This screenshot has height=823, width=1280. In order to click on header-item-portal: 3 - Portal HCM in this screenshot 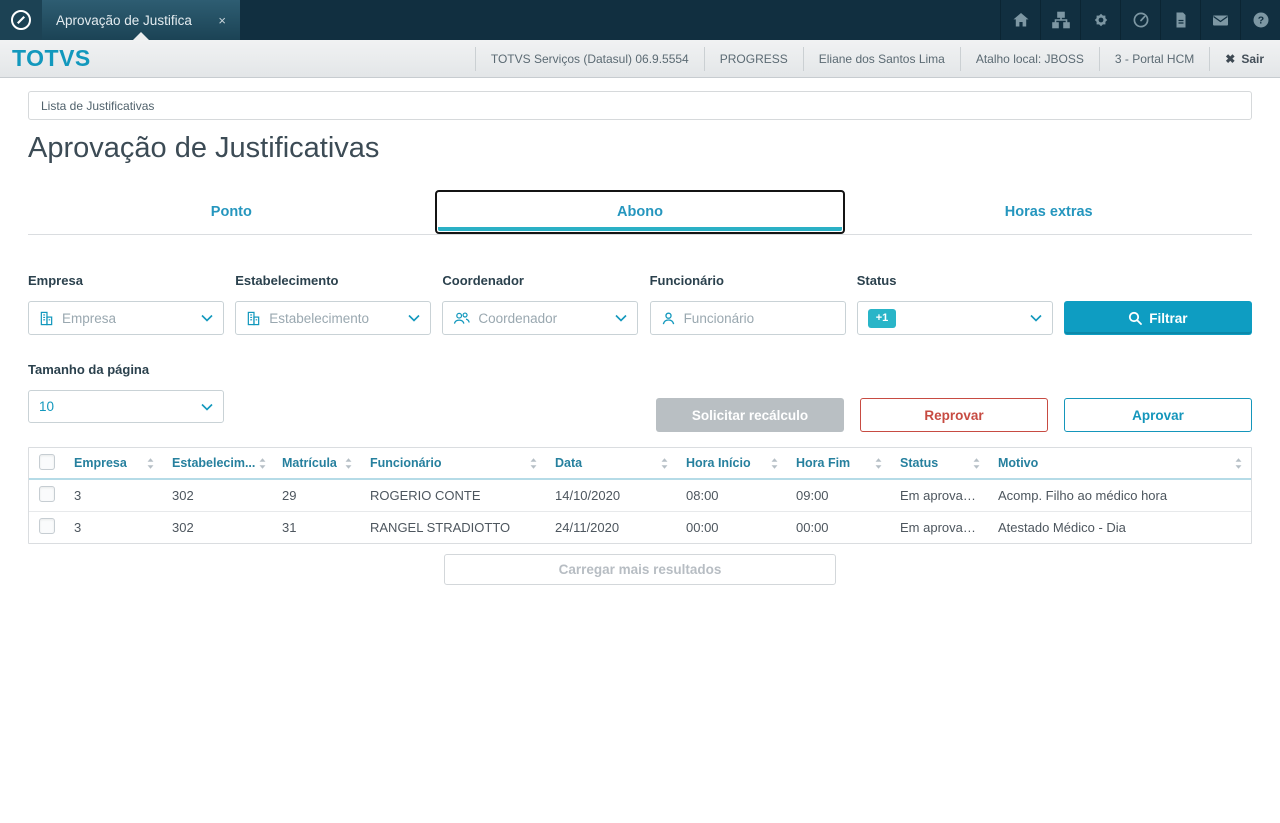, I will do `click(1153, 58)`.